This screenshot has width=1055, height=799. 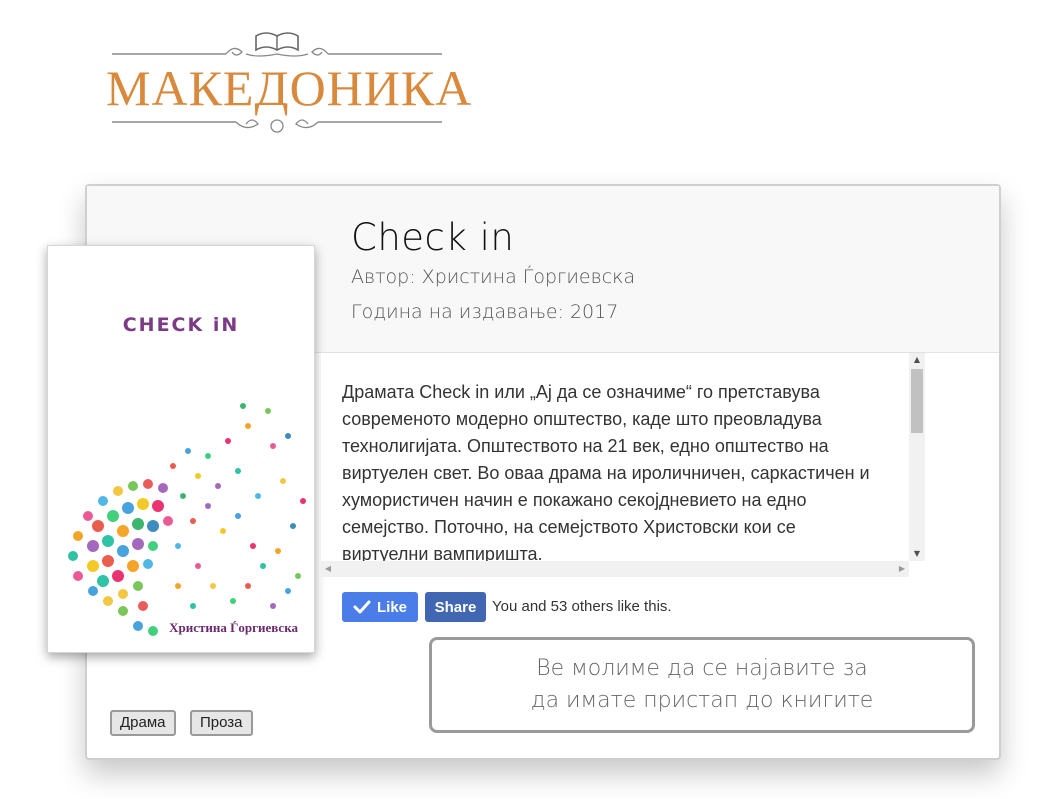 I want to click on scroll-left-arrow-icon: ◀, so click(x=328, y=569).